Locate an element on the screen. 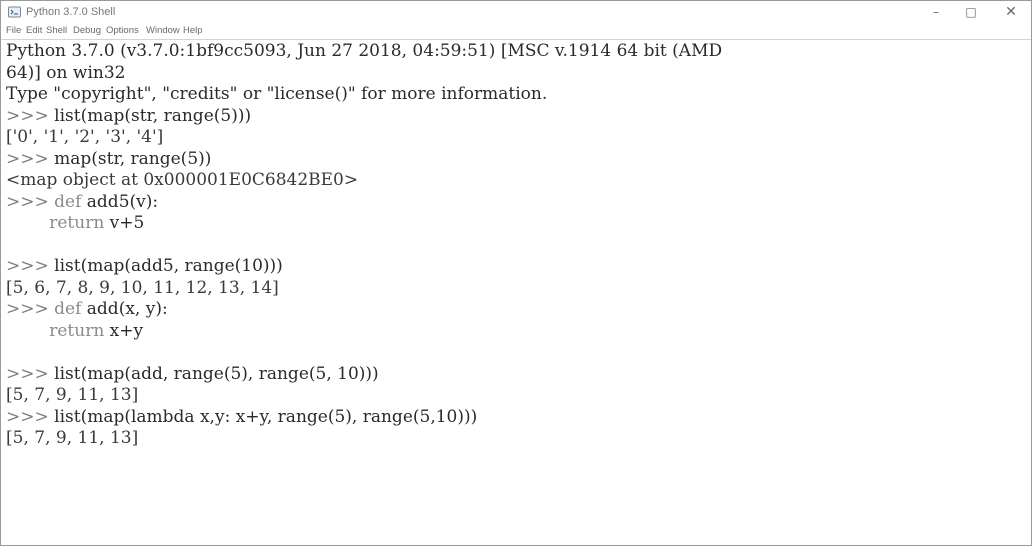 Image resolution: width=1032 pixels, height=546 pixels. menu-file: File is located at coordinates (13, 31).